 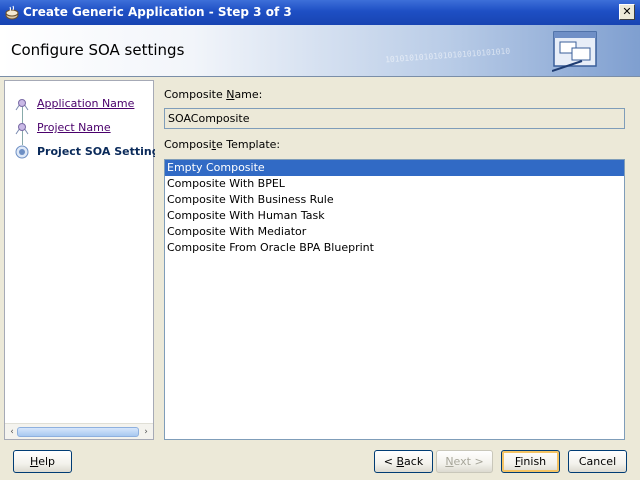 I want to click on page-title: Configure SOA settings, so click(x=98, y=50).